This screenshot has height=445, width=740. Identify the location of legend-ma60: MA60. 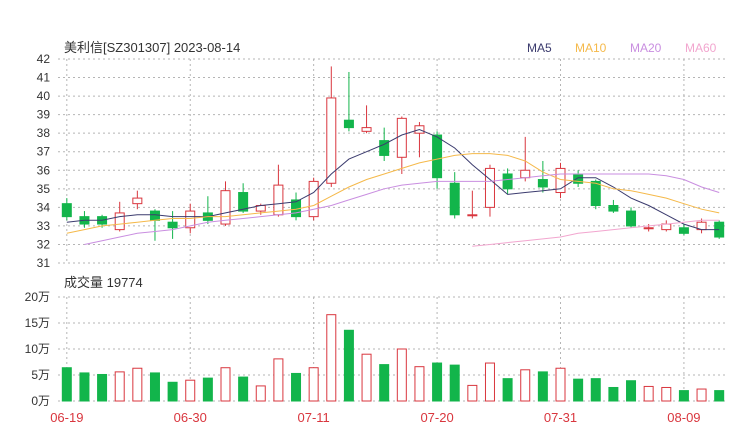
(701, 48).